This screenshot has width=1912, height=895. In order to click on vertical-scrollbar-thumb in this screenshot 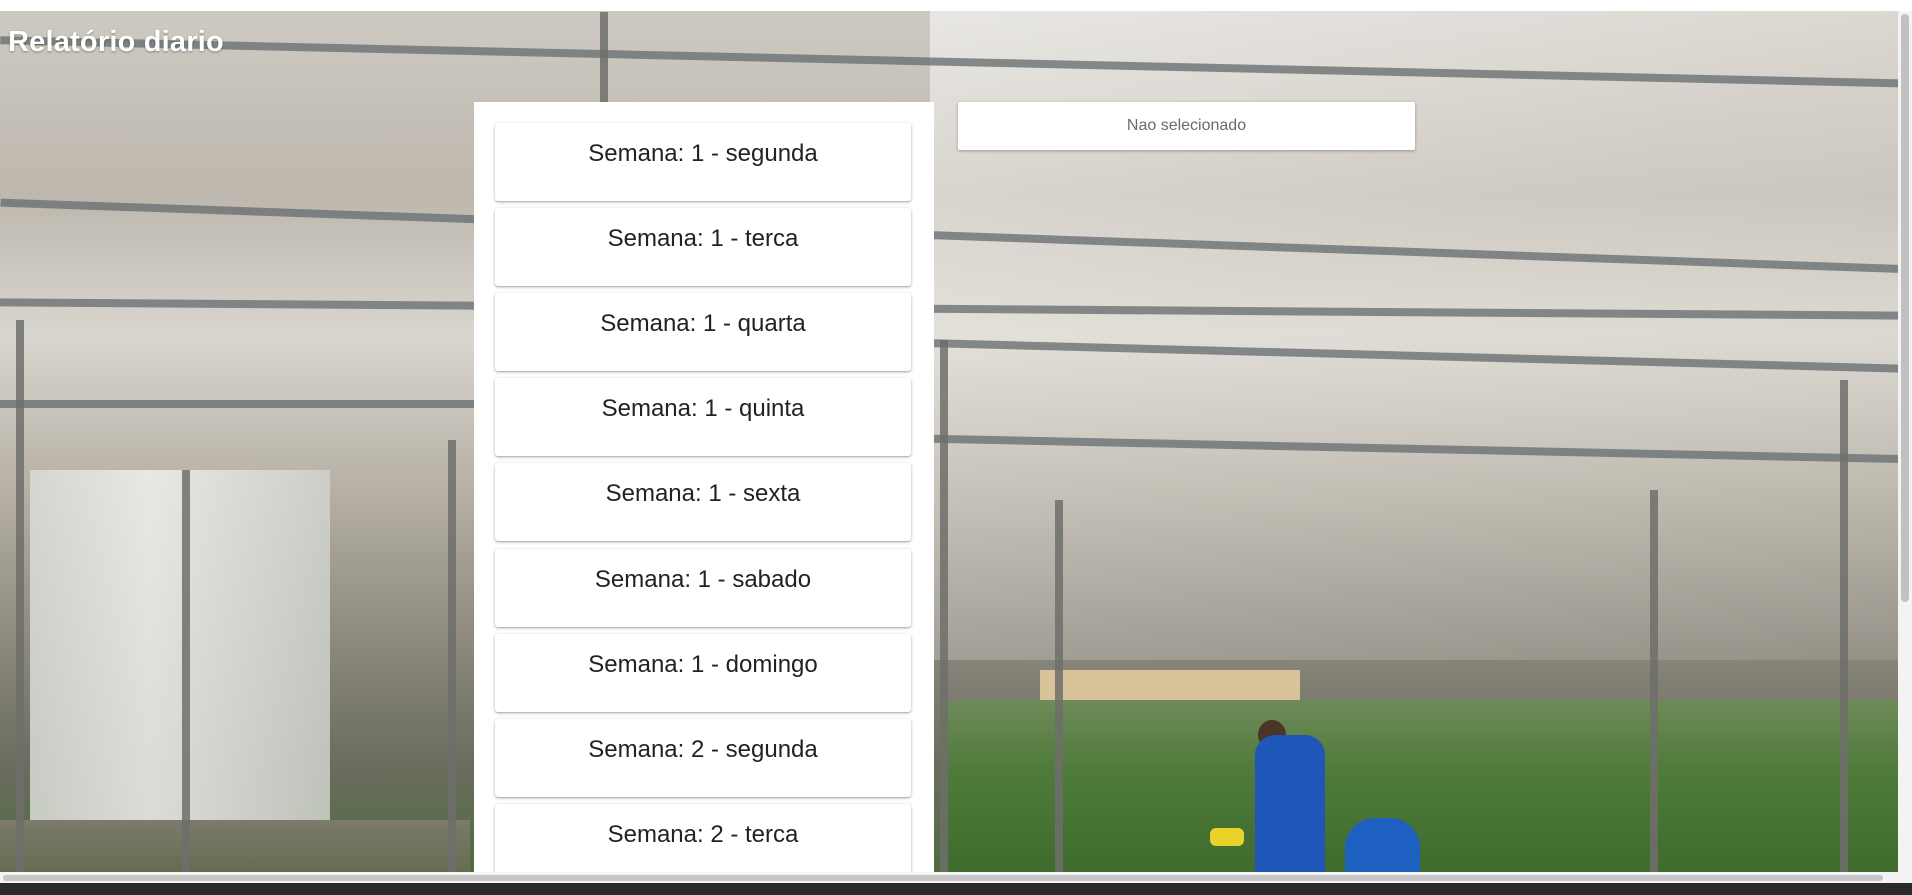, I will do `click(1905, 308)`.